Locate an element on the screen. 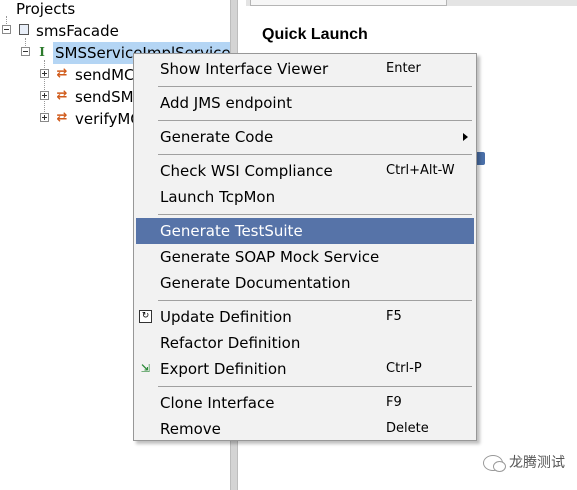 This screenshot has width=577, height=490. menu-item-generate-documentation: Generate Documentation is located at coordinates (305, 283).